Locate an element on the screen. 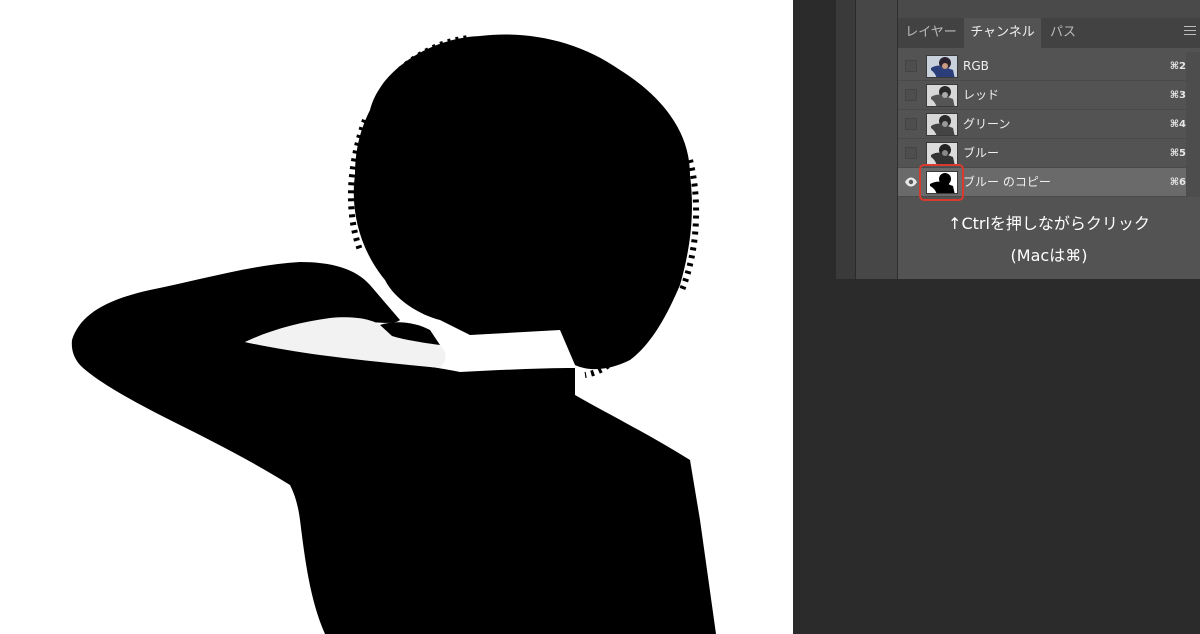 The width and height of the screenshot is (1200, 634). channel-row-red: レッド ⌘3 is located at coordinates (1049, 95).